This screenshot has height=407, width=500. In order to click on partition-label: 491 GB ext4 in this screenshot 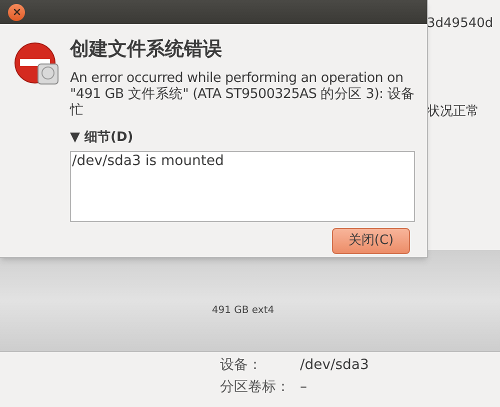, I will do `click(243, 311)`.